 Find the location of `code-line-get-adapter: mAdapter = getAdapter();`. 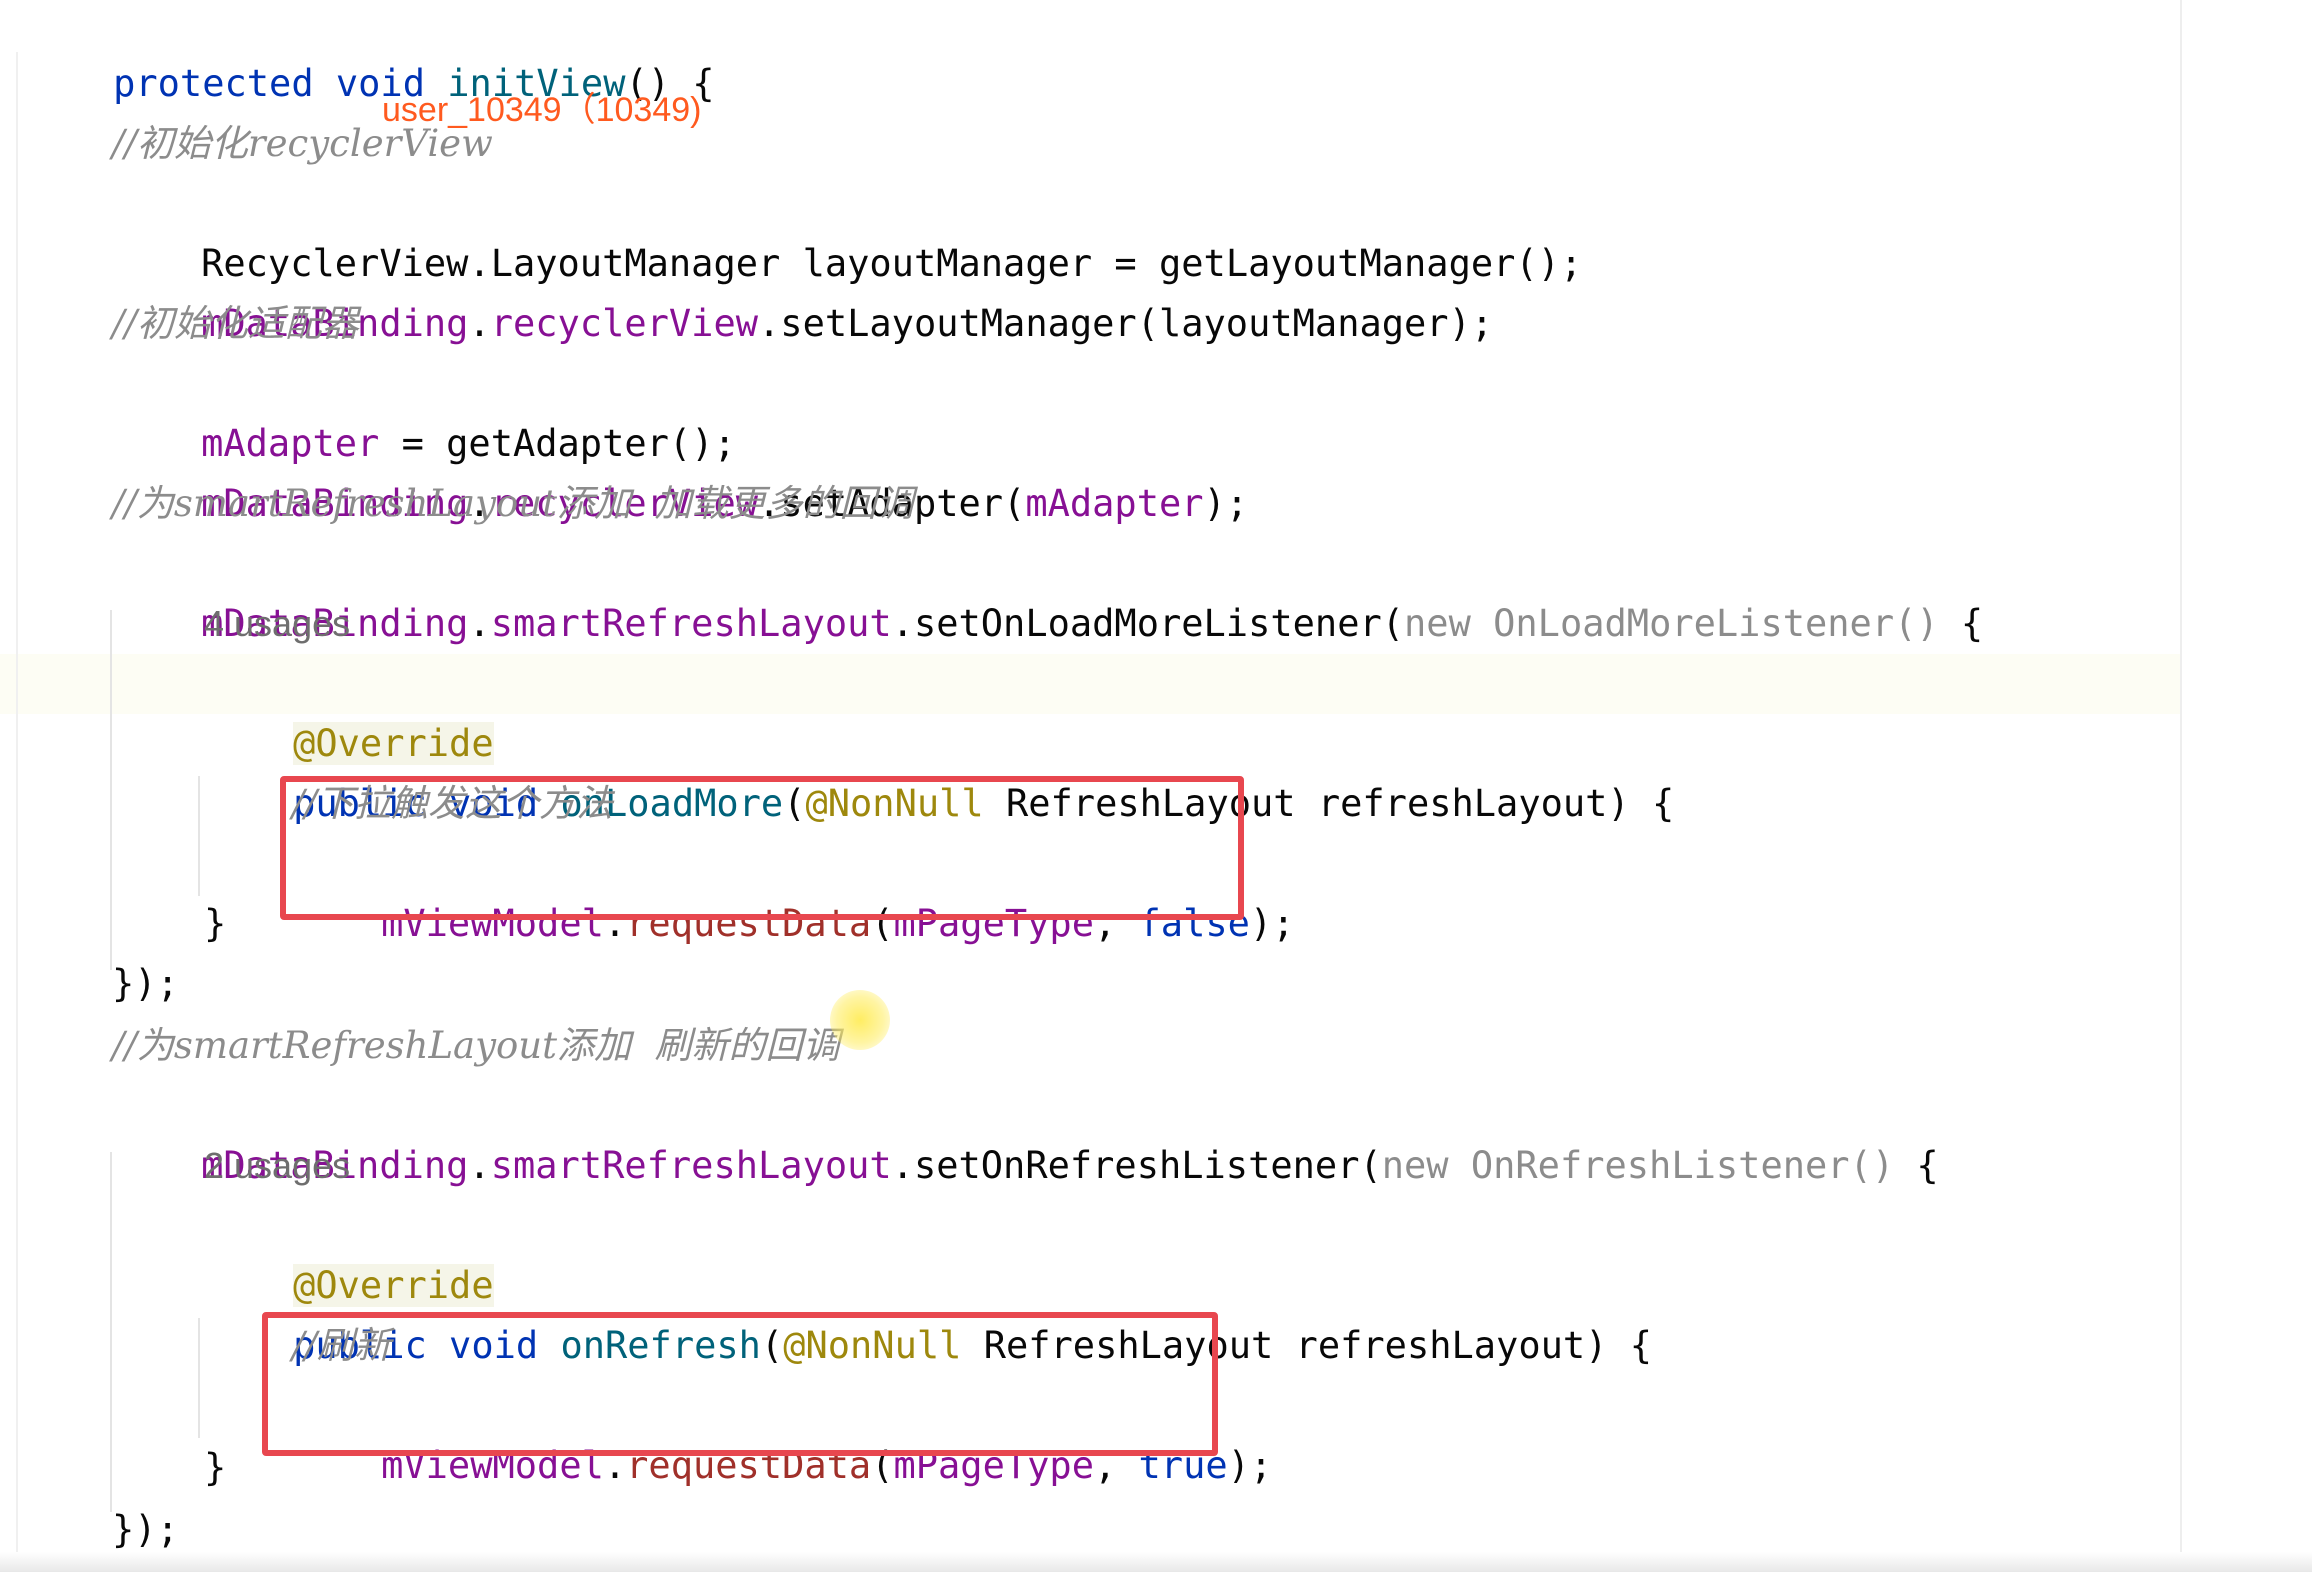

code-line-get-adapter: mAdapter = getAdapter(); is located at coordinates (424, 409).